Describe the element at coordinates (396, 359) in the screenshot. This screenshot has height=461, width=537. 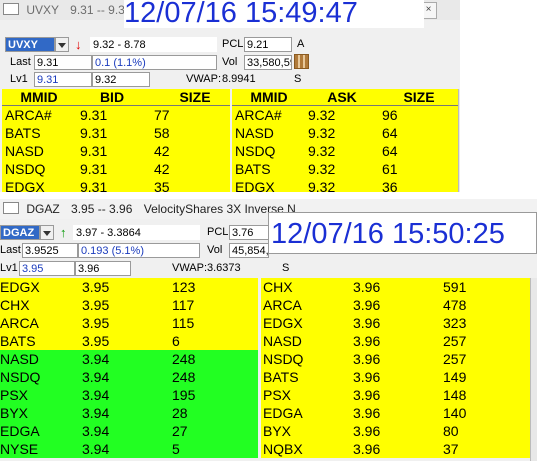
I see `table-row: NSDQ 3.96 257` at that location.